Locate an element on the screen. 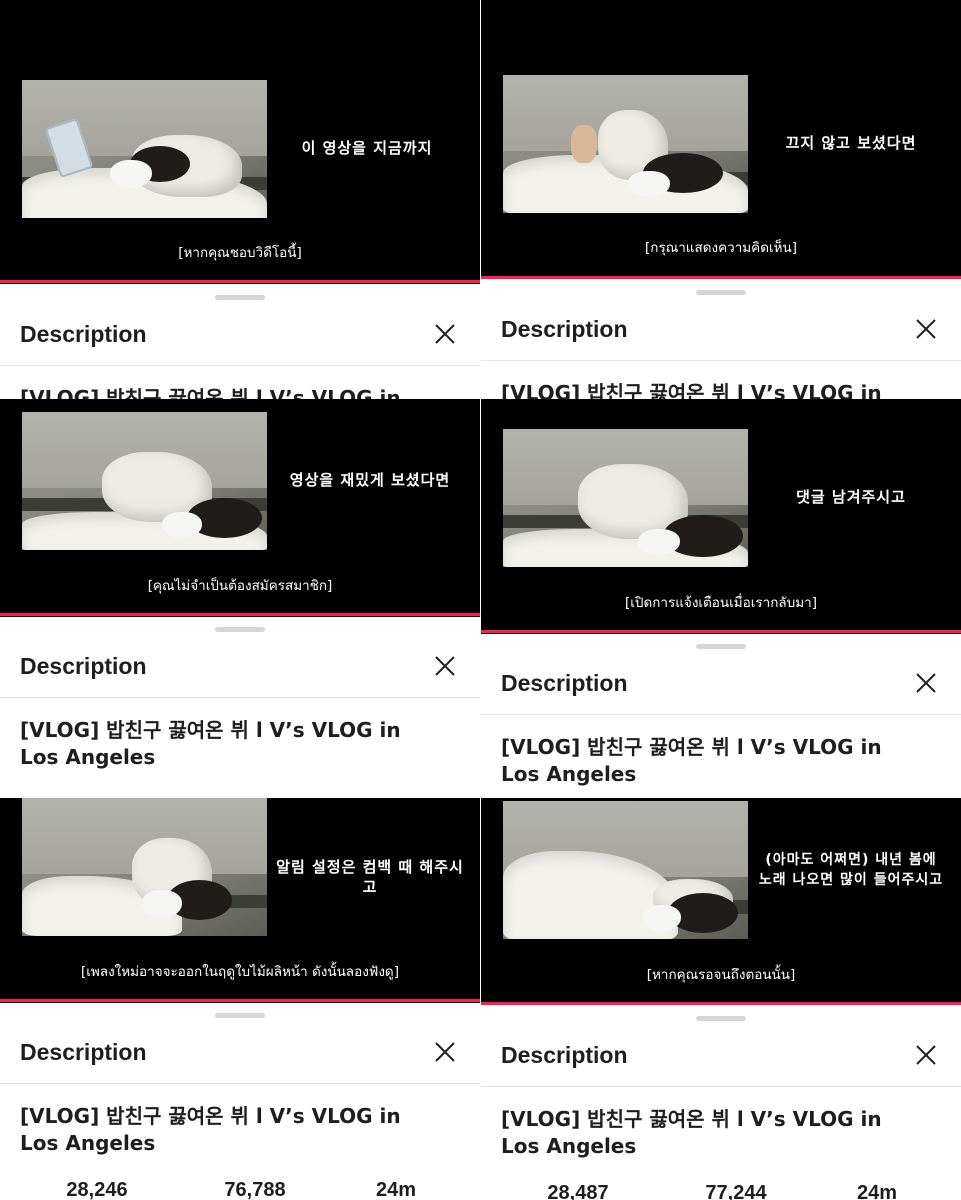 This screenshot has width=961, height=1200. likes-count: 28,246 is located at coordinates (97, 1189).